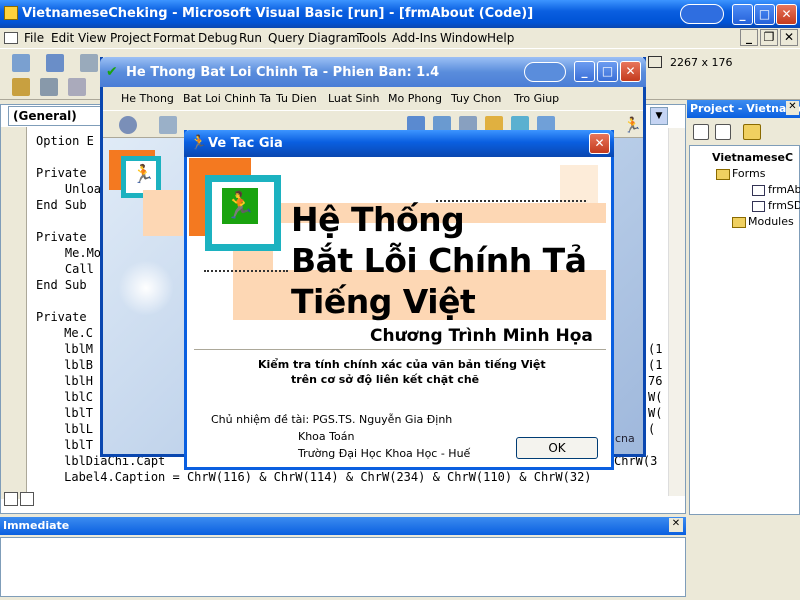 This screenshot has width=800, height=600. Describe the element at coordinates (655, 397) in the screenshot. I see `code-fragment: W(` at that location.